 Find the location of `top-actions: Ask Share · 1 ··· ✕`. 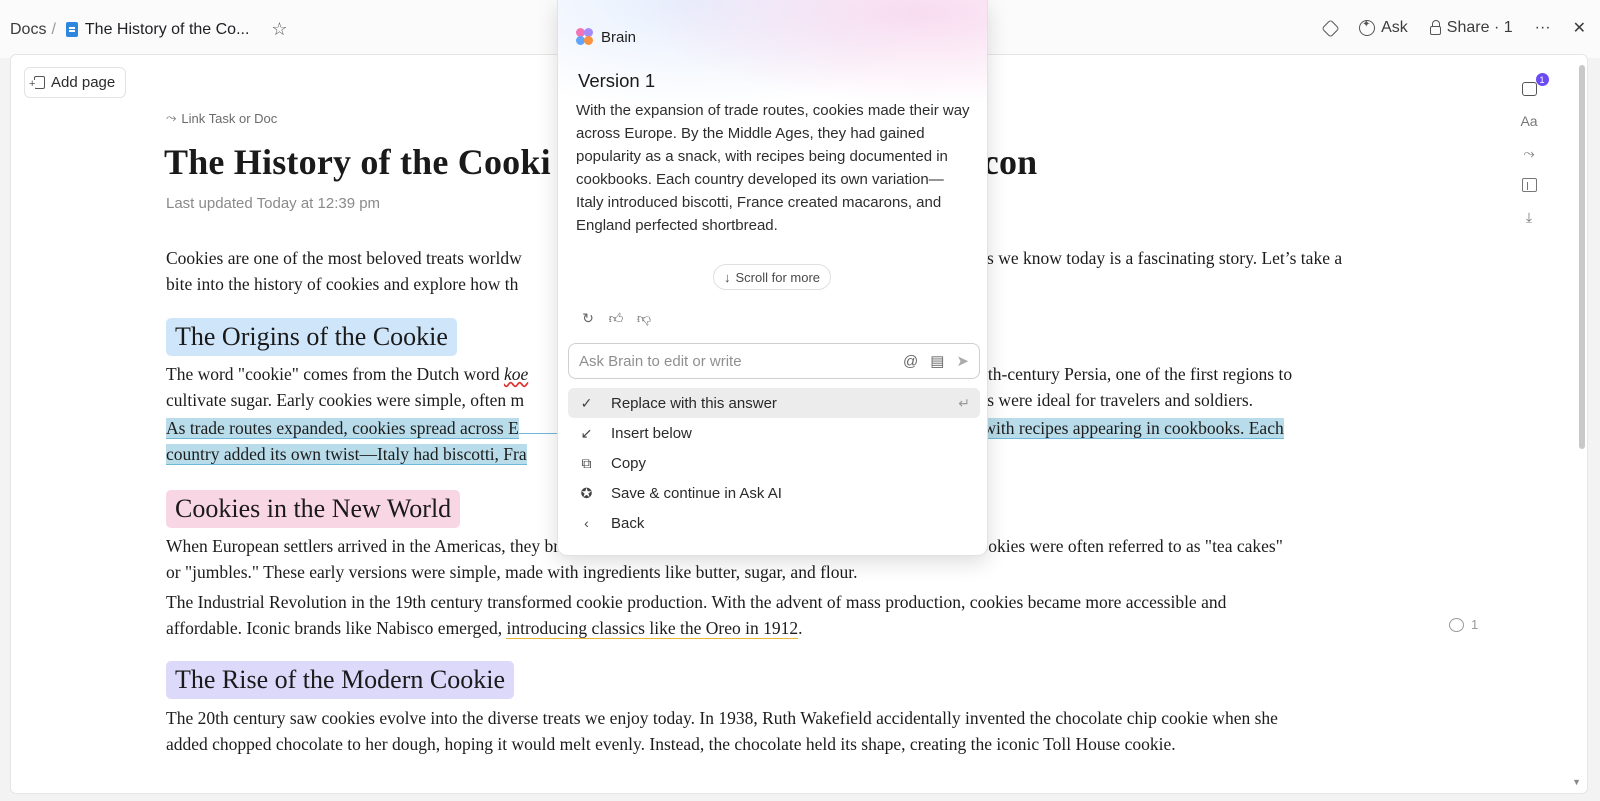

top-actions: Ask Share · 1 ··· ✕ is located at coordinates (1444, 28).